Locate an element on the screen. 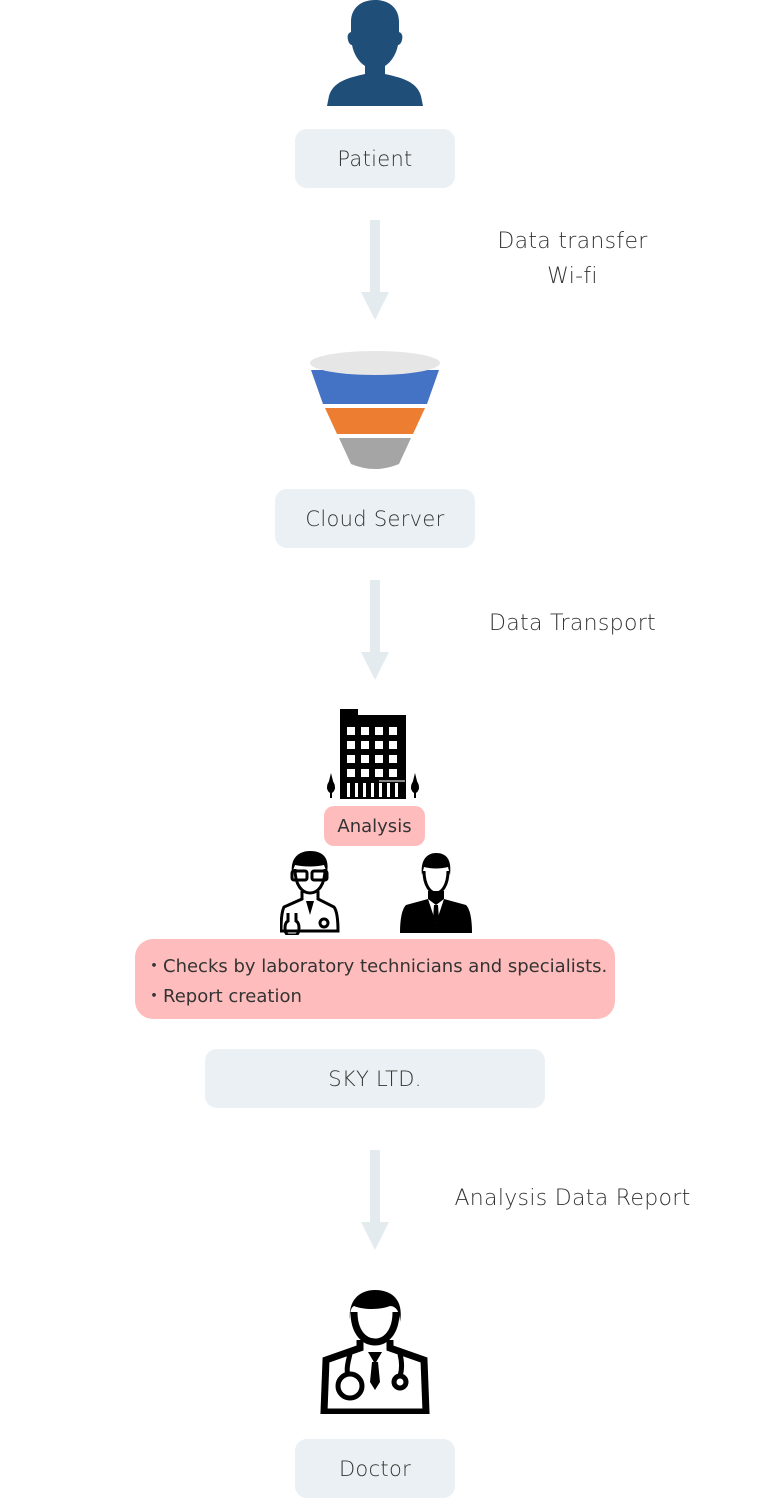 The width and height of the screenshot is (760, 1499). edge-label-data-transfer: Data transfer Wi-fi is located at coordinates (572, 259).